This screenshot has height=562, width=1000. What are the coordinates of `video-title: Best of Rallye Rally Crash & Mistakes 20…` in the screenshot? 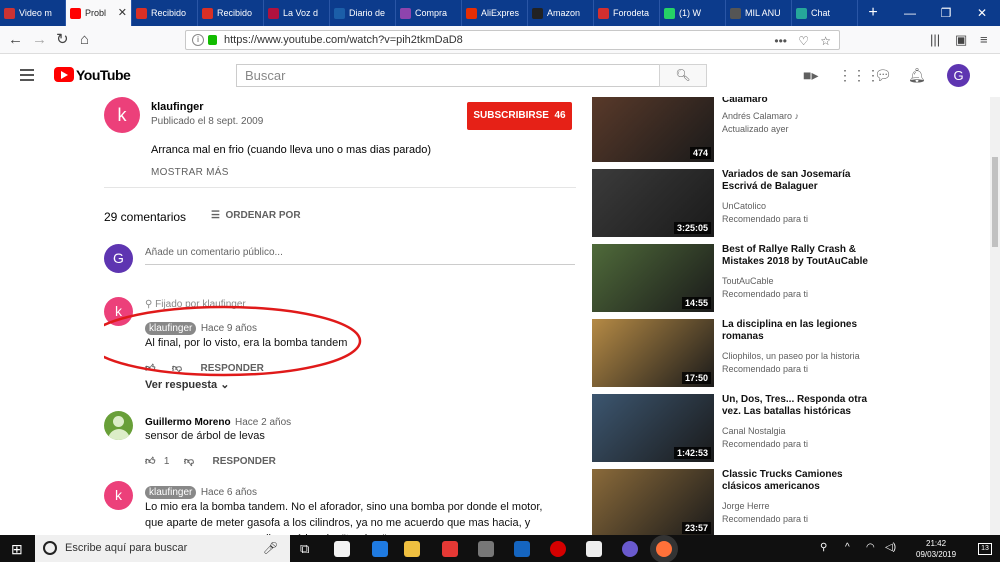 It's located at (797, 256).